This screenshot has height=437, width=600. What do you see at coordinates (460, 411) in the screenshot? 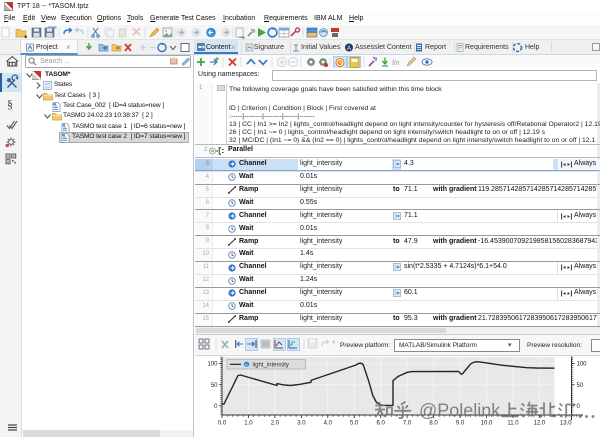
I see `svg-text: @Polelink` at bounding box center [460, 411].